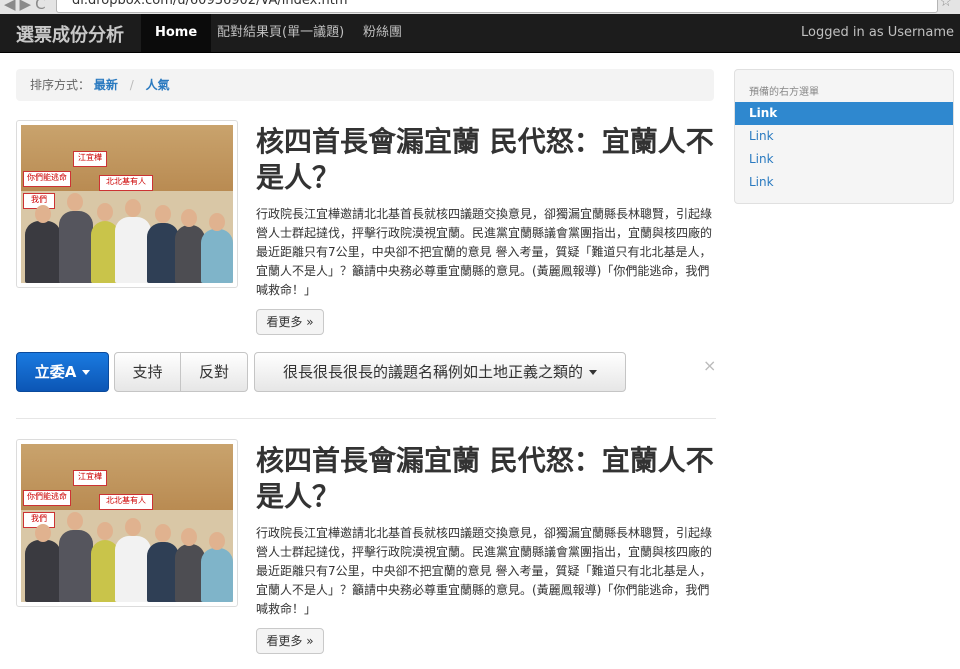 The height and width of the screenshot is (669, 960). What do you see at coordinates (176, 33) in the screenshot?
I see `nav-home: Home` at bounding box center [176, 33].